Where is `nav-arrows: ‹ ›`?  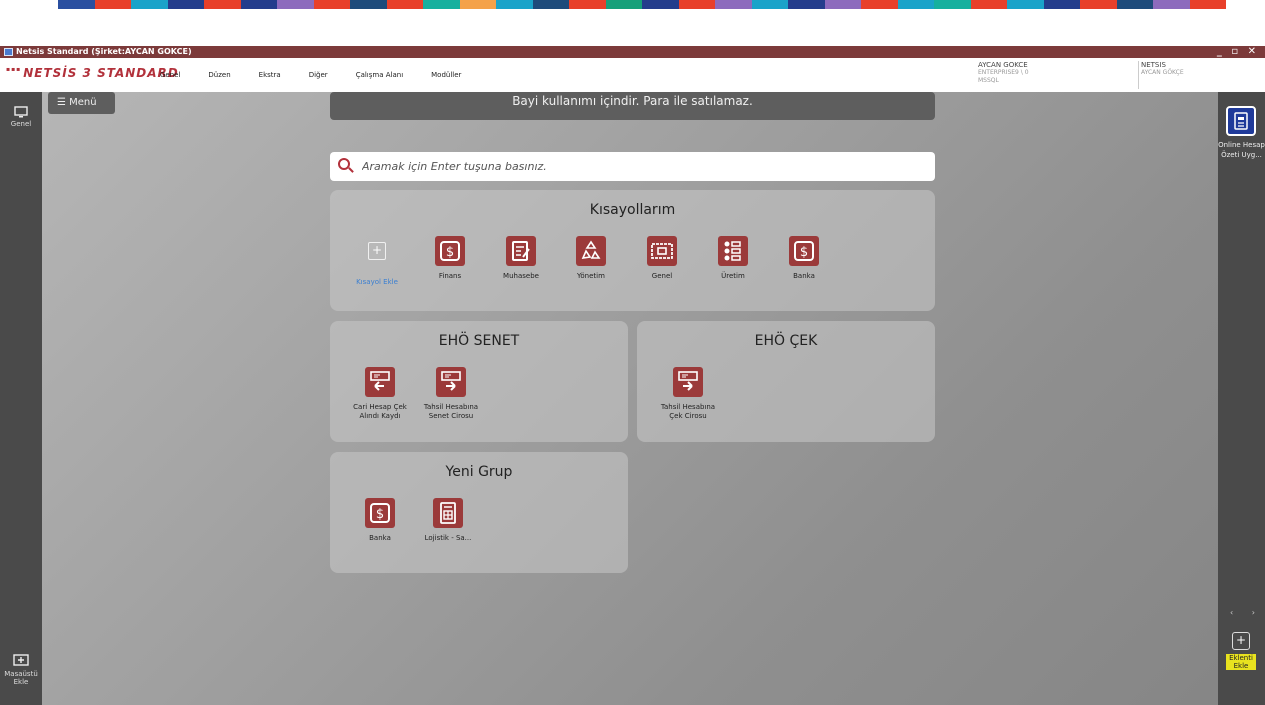 nav-arrows: ‹ › is located at coordinates (1246, 612).